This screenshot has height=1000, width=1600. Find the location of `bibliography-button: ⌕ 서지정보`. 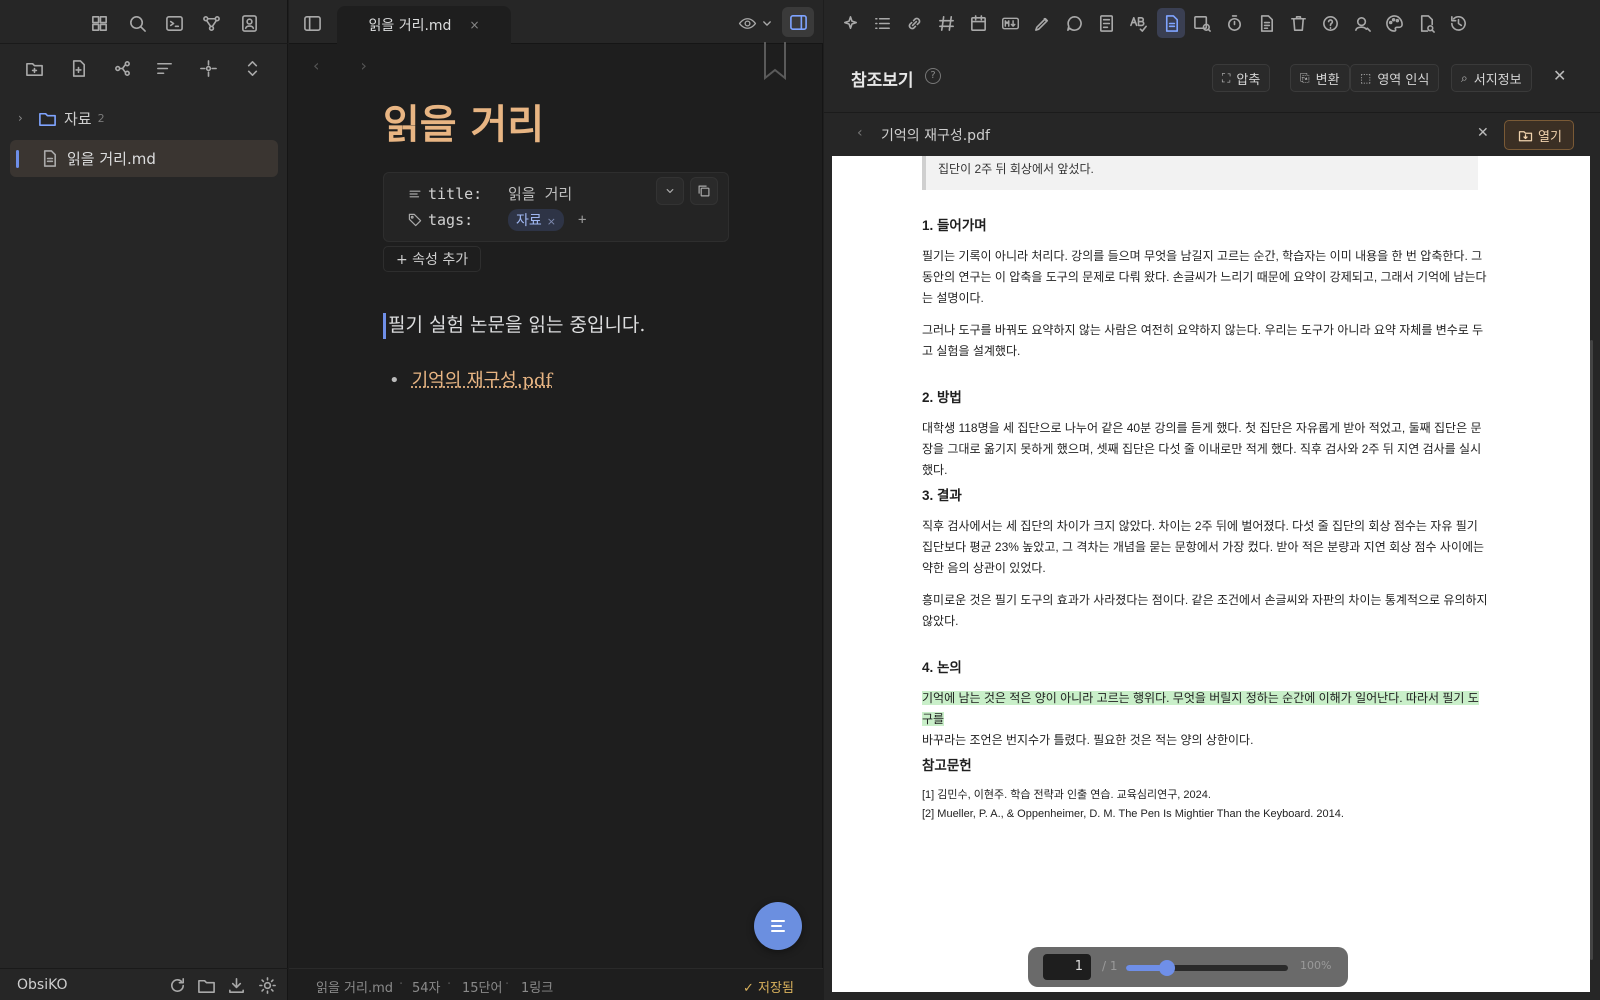

bibliography-button: ⌕ 서지정보 is located at coordinates (1491, 78).